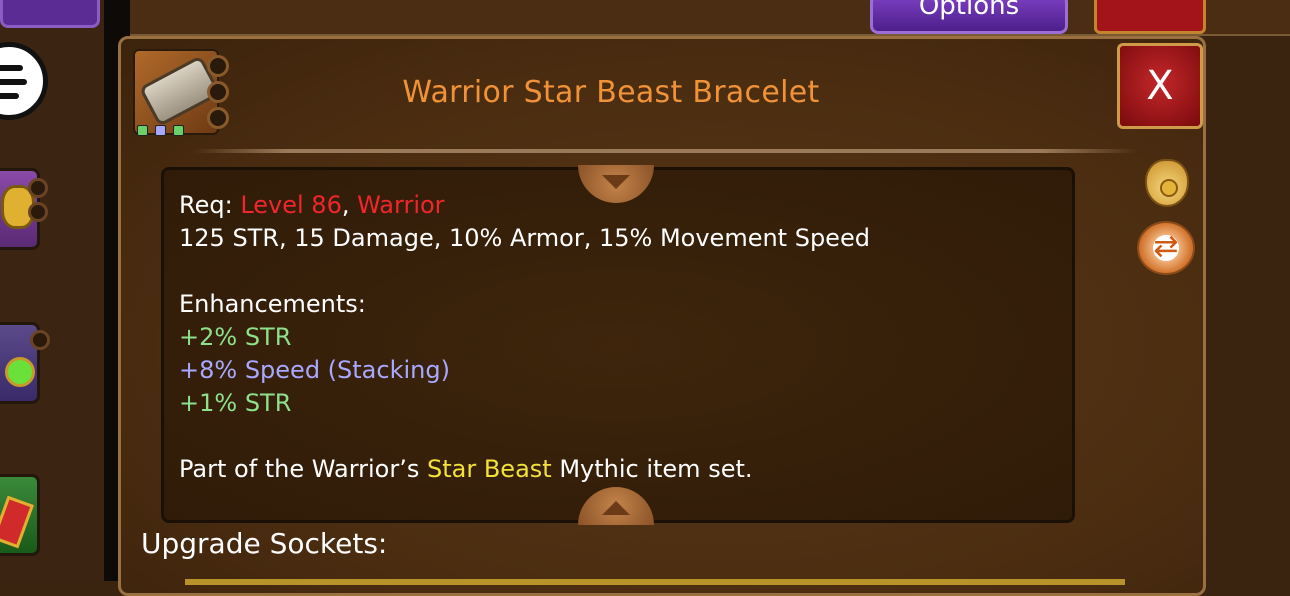 The image size is (1290, 596). What do you see at coordinates (52, 290) in the screenshot?
I see `left-sidebar` at bounding box center [52, 290].